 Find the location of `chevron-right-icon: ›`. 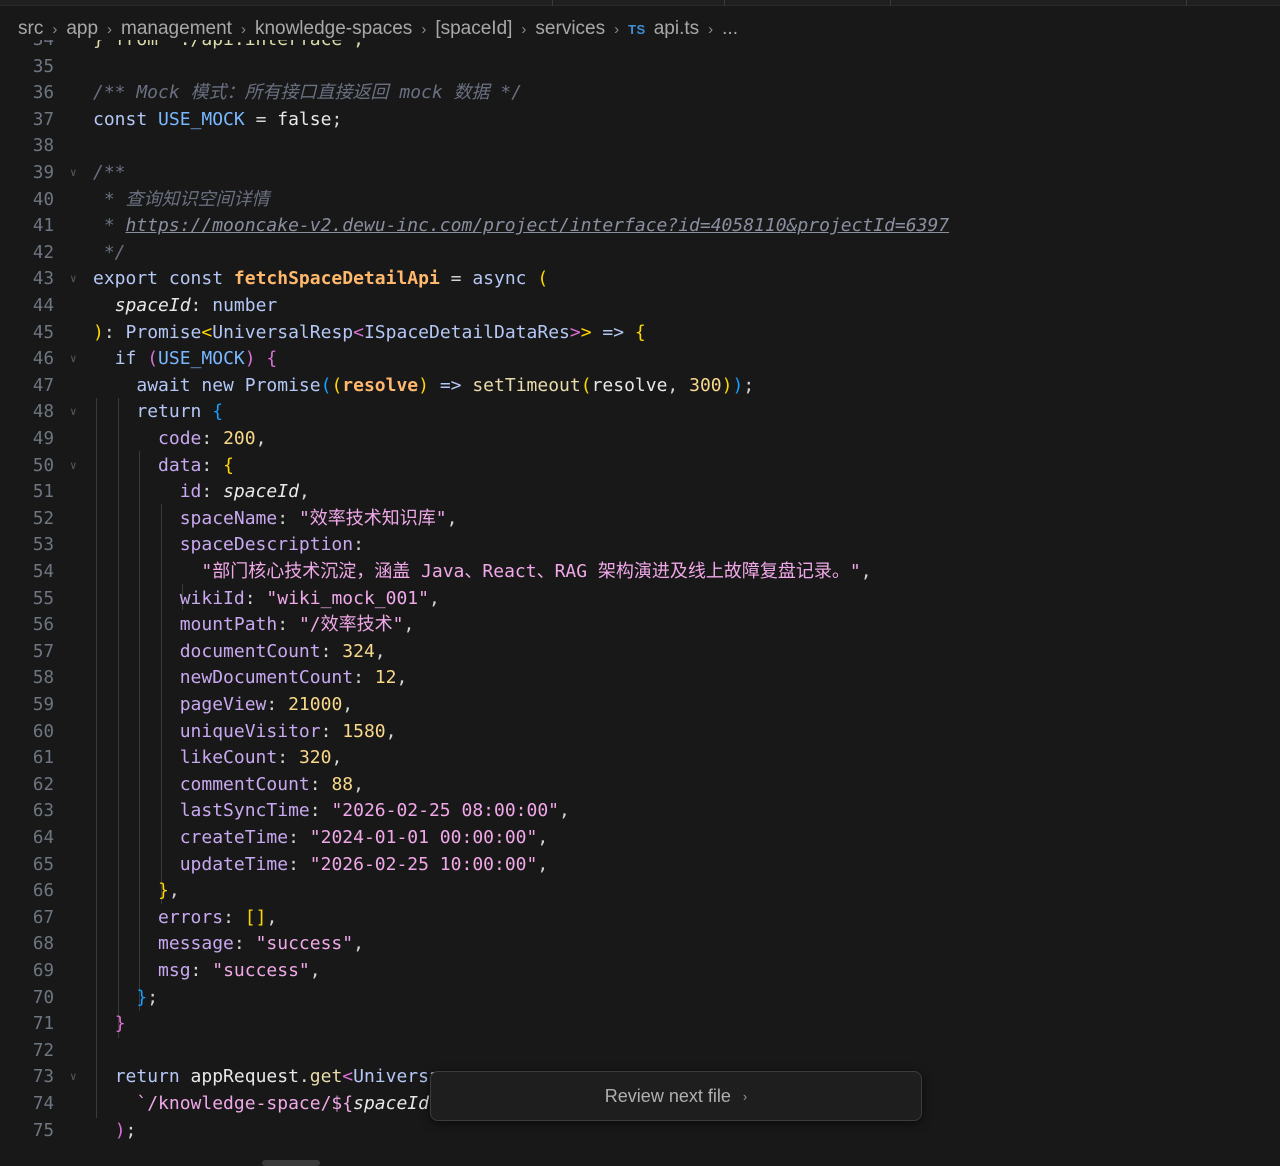

chevron-right-icon: › is located at coordinates (110, 29).